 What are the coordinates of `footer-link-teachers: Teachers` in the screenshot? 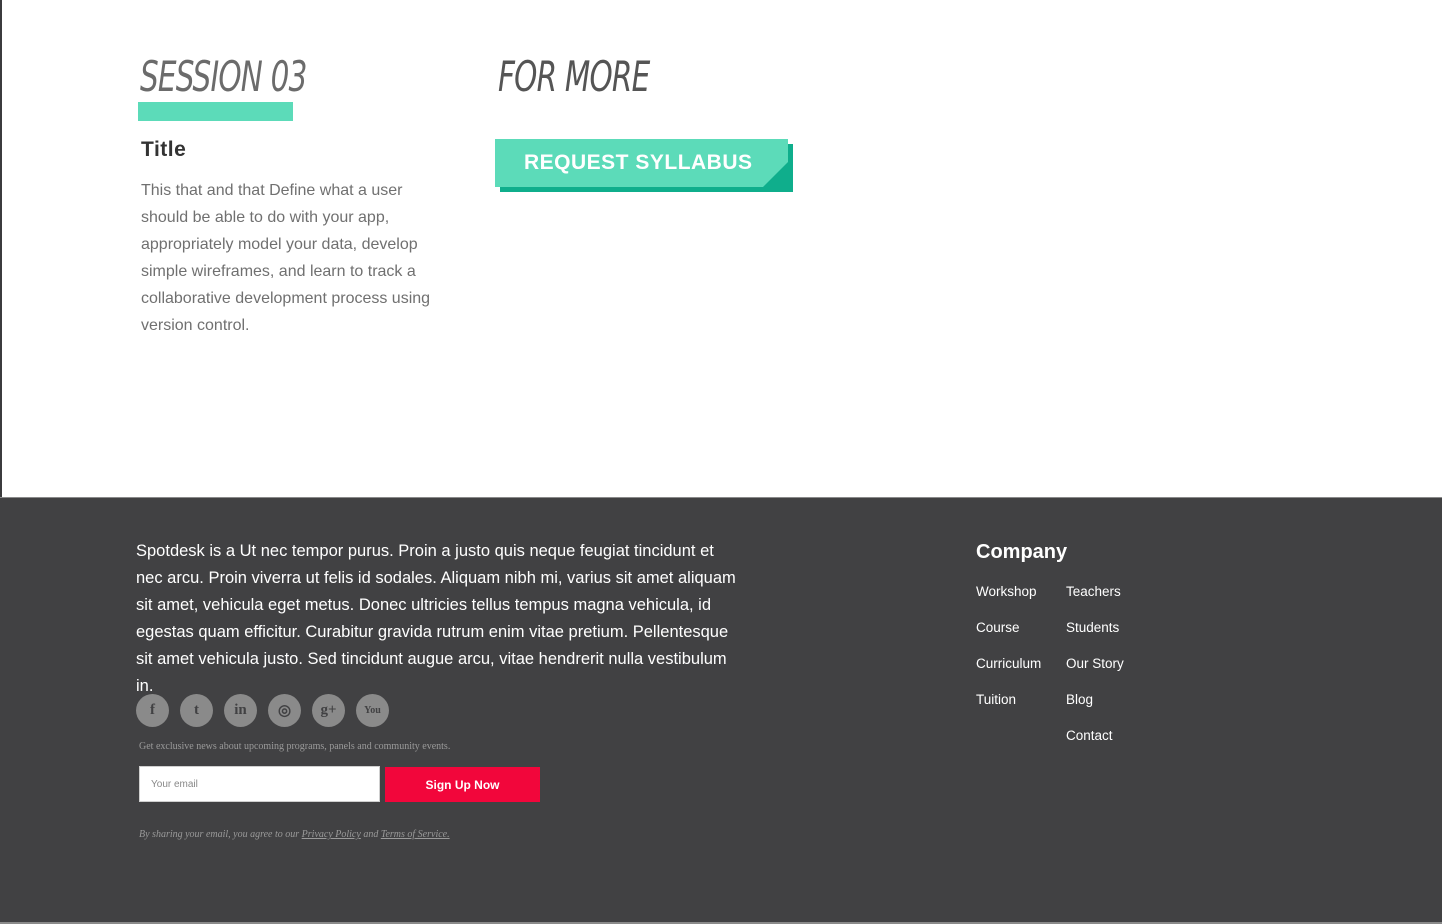 It's located at (1095, 602).